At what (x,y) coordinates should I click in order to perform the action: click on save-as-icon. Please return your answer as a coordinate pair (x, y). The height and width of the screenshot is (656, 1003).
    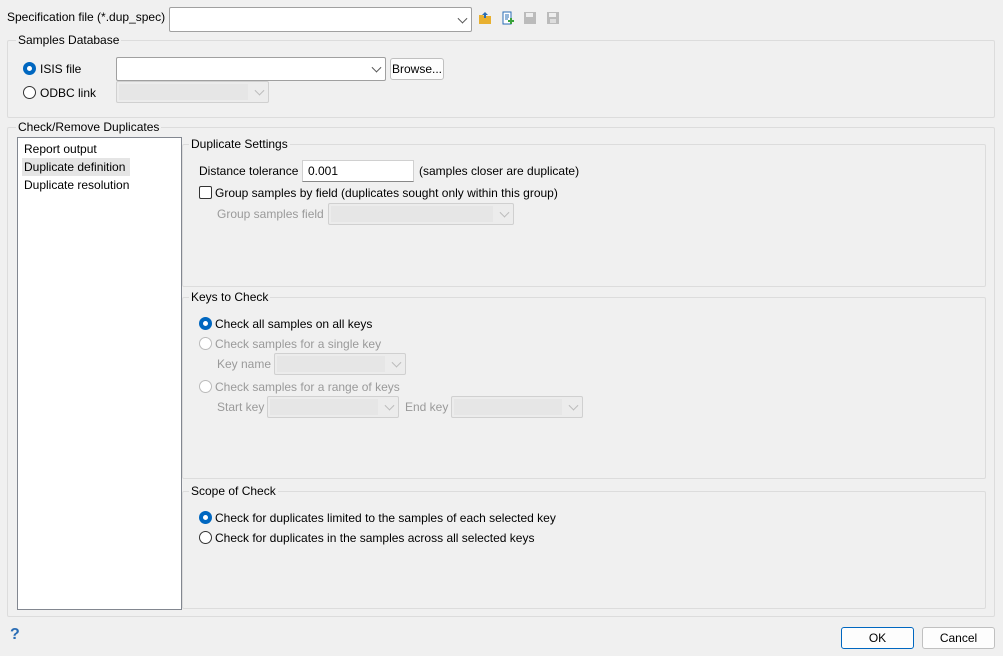
    Looking at the image, I should click on (553, 18).